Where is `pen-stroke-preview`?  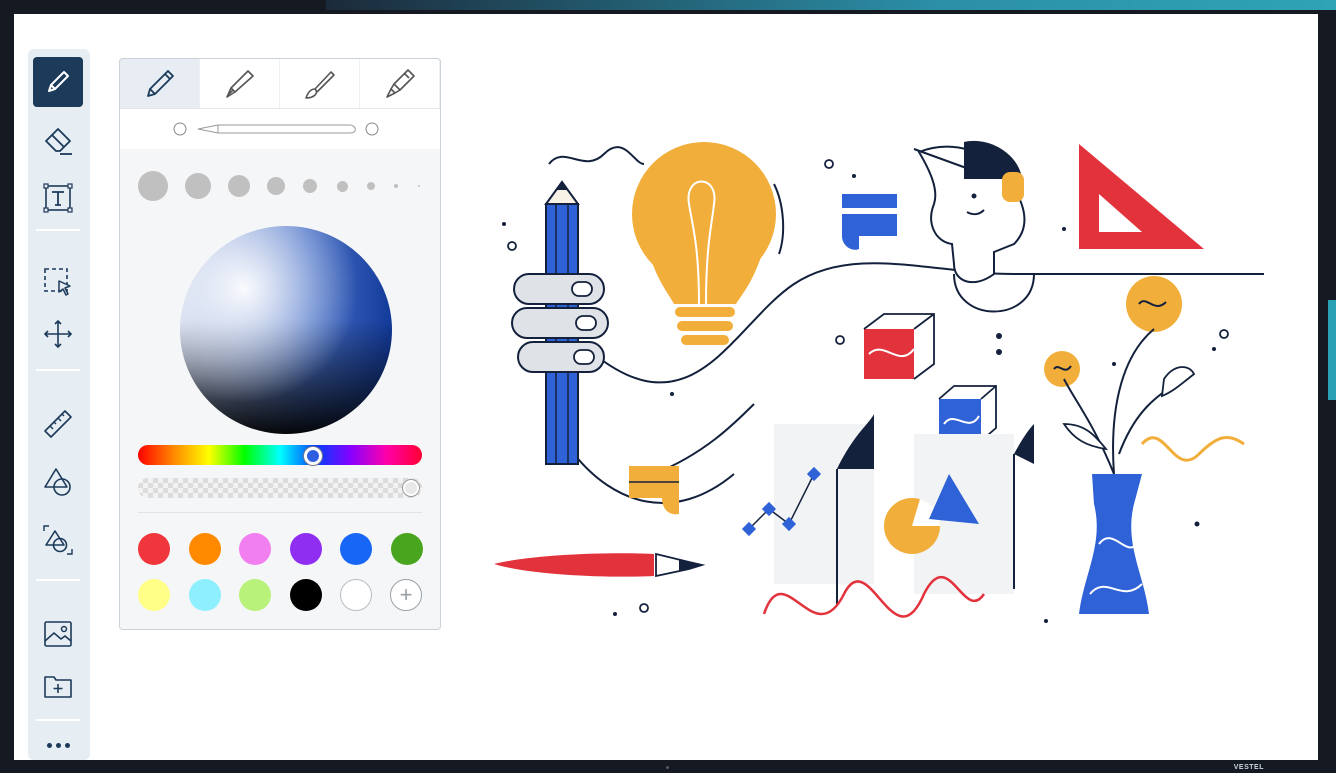 pen-stroke-preview is located at coordinates (280, 129).